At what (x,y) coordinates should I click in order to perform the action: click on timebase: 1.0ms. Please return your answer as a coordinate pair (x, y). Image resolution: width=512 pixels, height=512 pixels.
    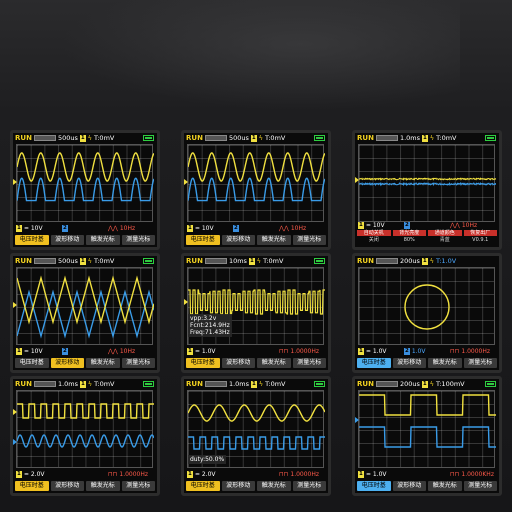
    Looking at the image, I should click on (409, 138).